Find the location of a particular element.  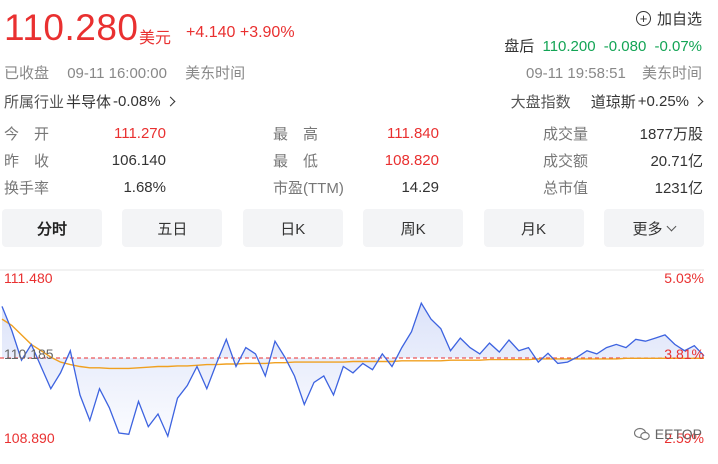

stat-low: 最 低 108.820 is located at coordinates (356, 160).